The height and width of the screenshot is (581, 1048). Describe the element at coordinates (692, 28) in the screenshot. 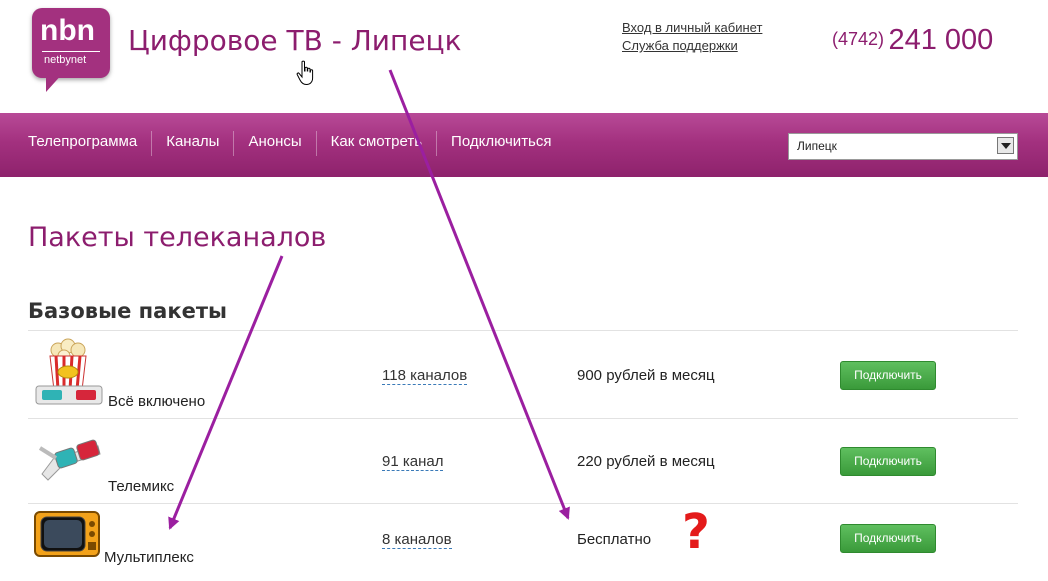

I see `login-link: Вход в личный кабинет` at that location.